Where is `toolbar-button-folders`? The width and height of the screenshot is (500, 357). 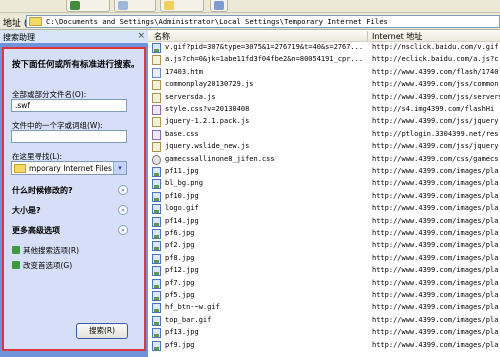 toolbar-button-folders is located at coordinates (182, 6).